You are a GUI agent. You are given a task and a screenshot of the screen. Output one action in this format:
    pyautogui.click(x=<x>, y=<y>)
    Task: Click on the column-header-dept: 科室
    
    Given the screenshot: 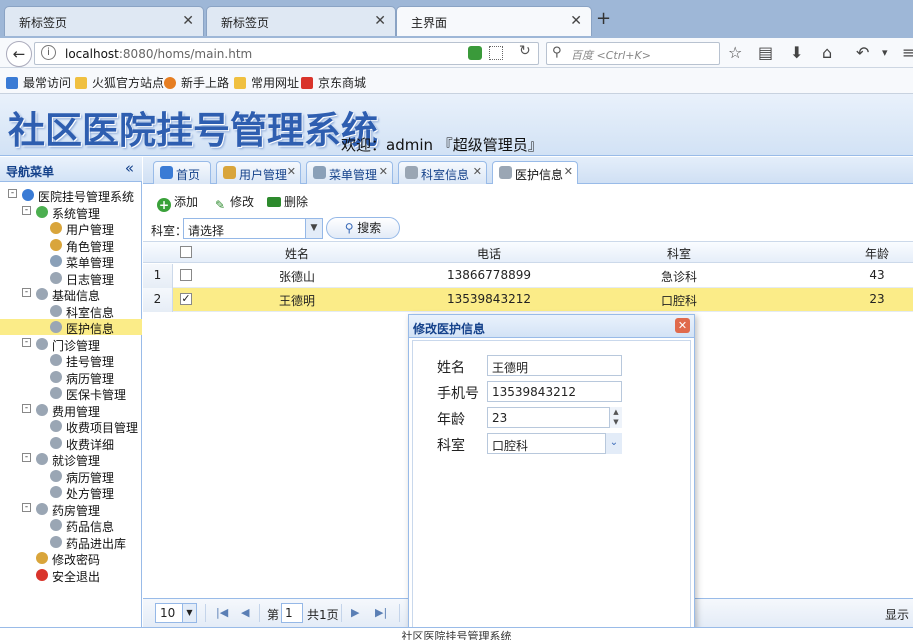 What is the action you would take?
    pyautogui.click(x=679, y=253)
    